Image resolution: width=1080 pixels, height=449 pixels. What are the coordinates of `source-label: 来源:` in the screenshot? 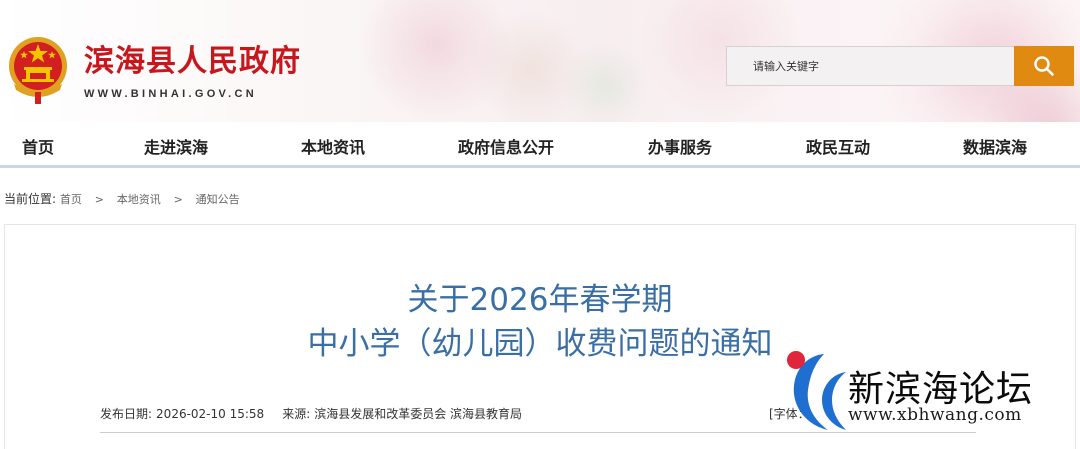 It's located at (296, 414).